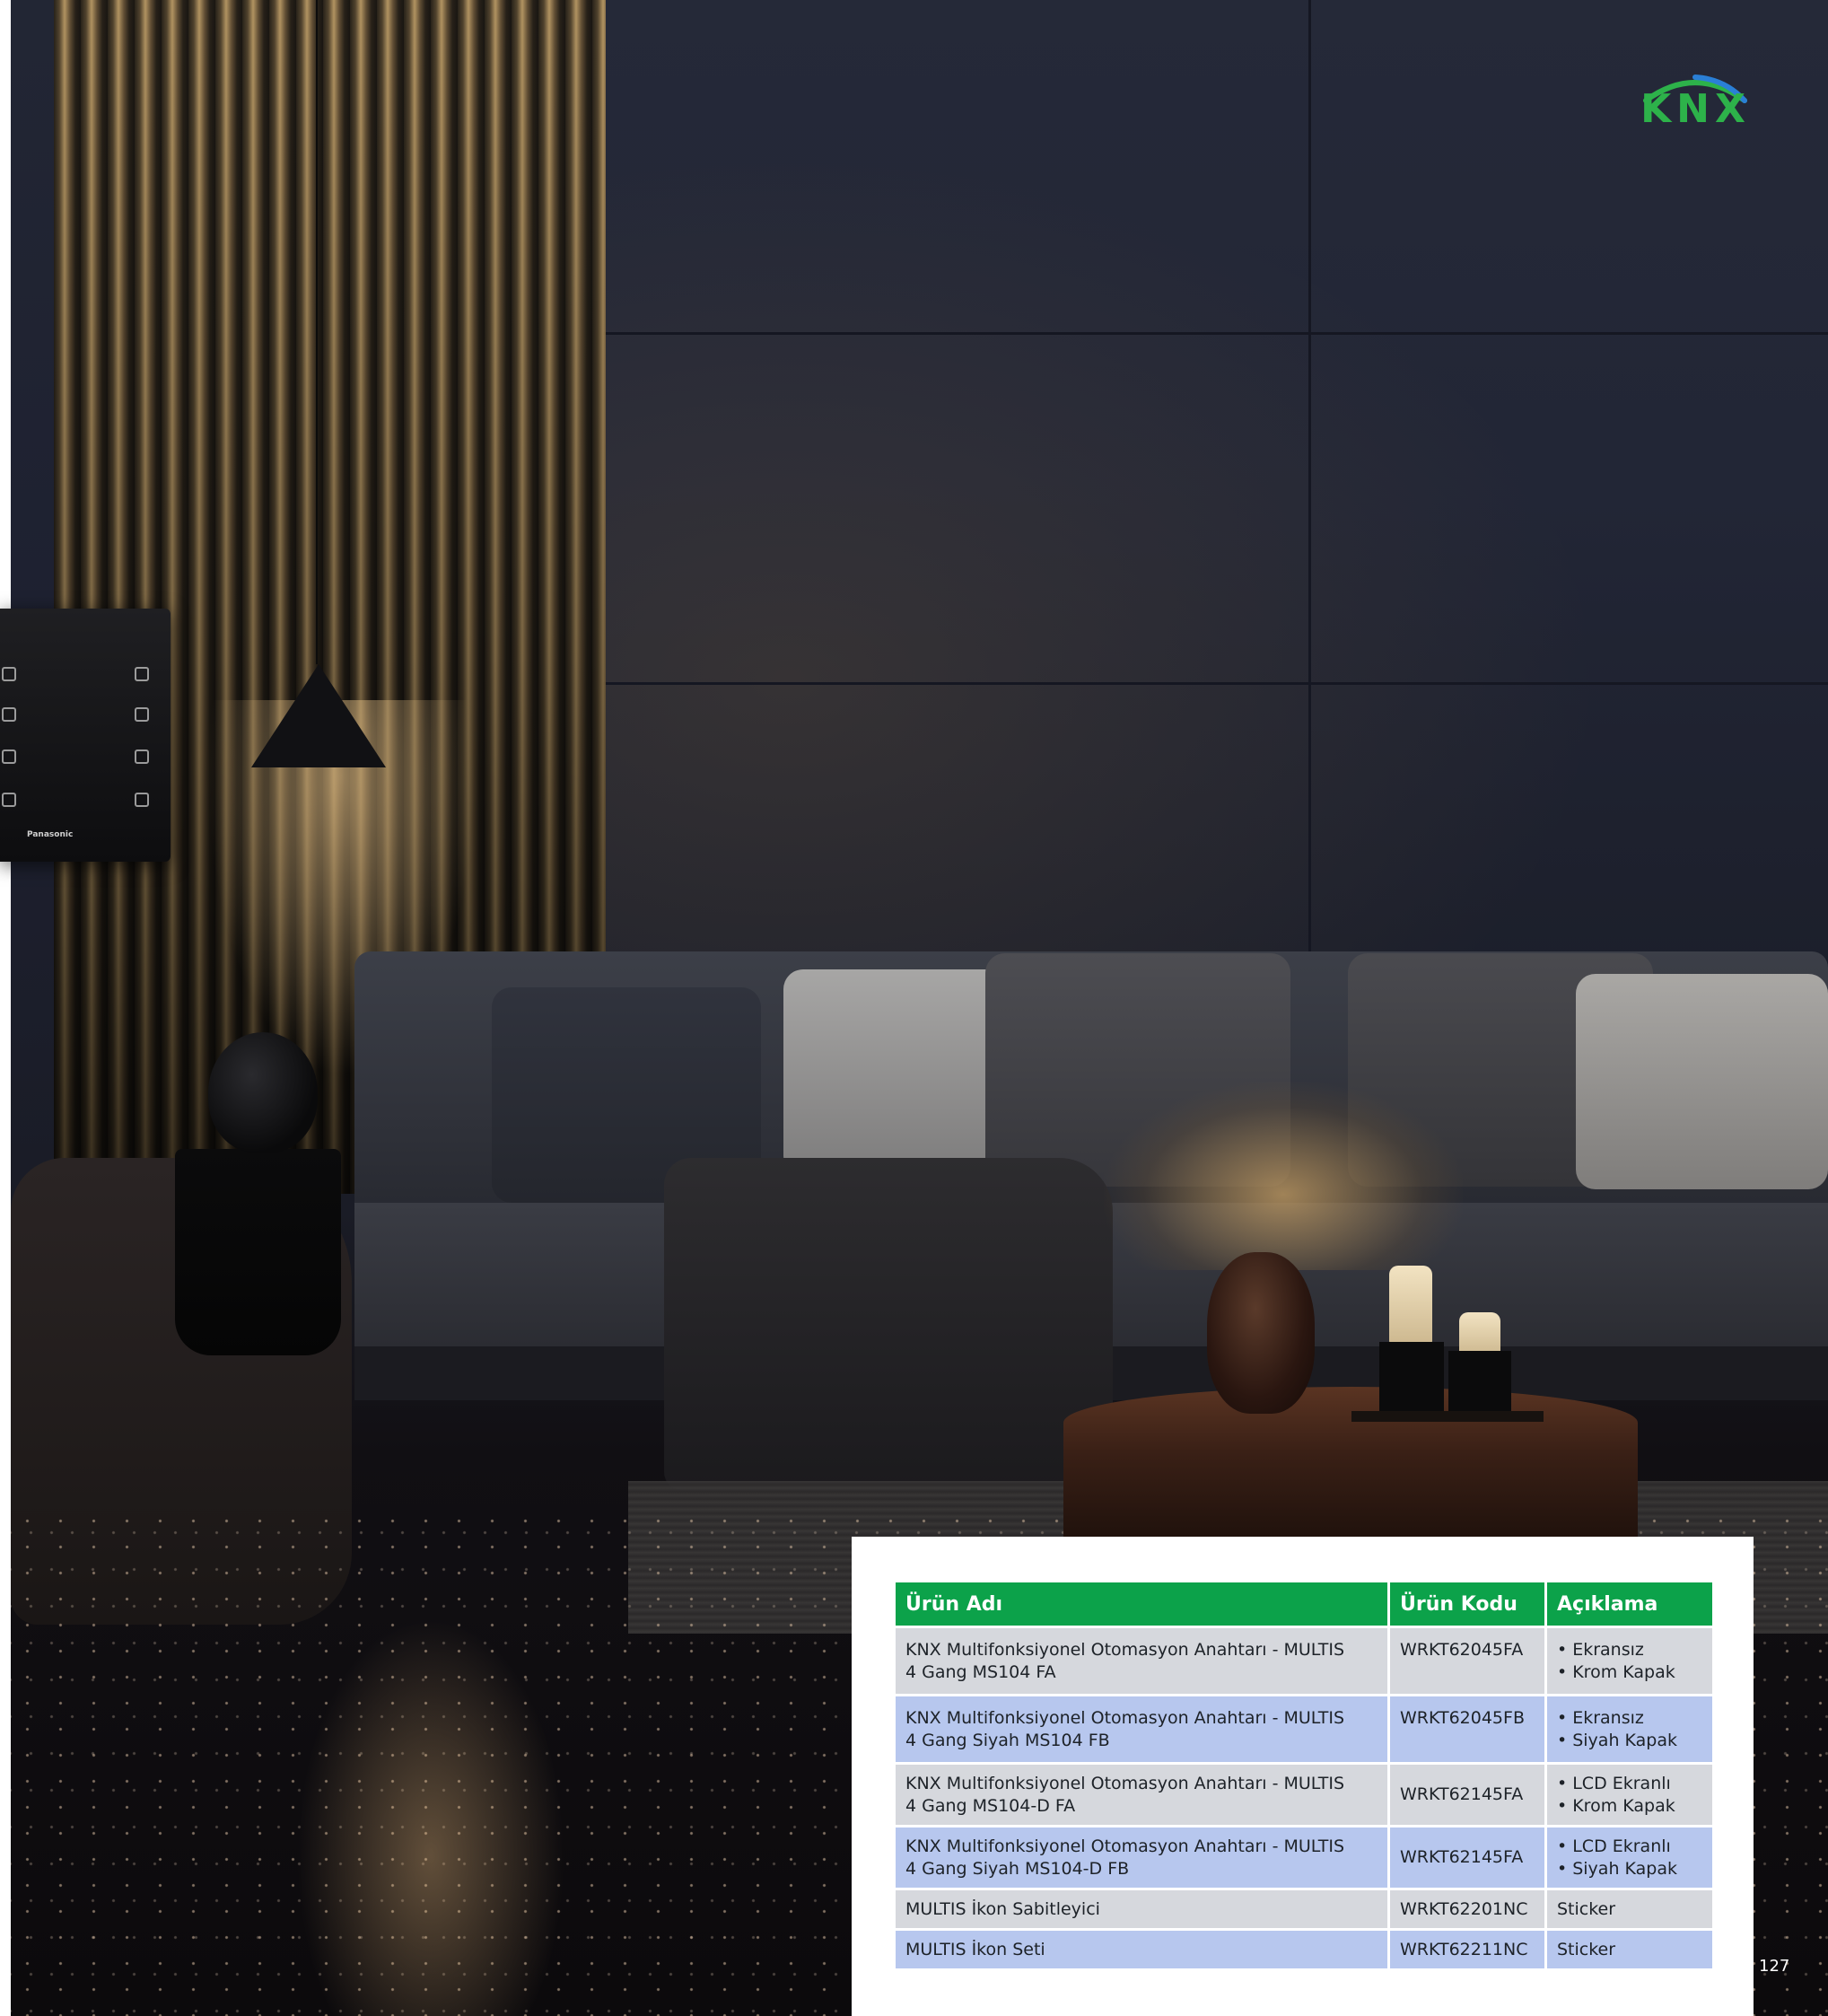 This screenshot has height=2016, width=1828. What do you see at coordinates (142, 800) in the screenshot?
I see `exit-icon` at bounding box center [142, 800].